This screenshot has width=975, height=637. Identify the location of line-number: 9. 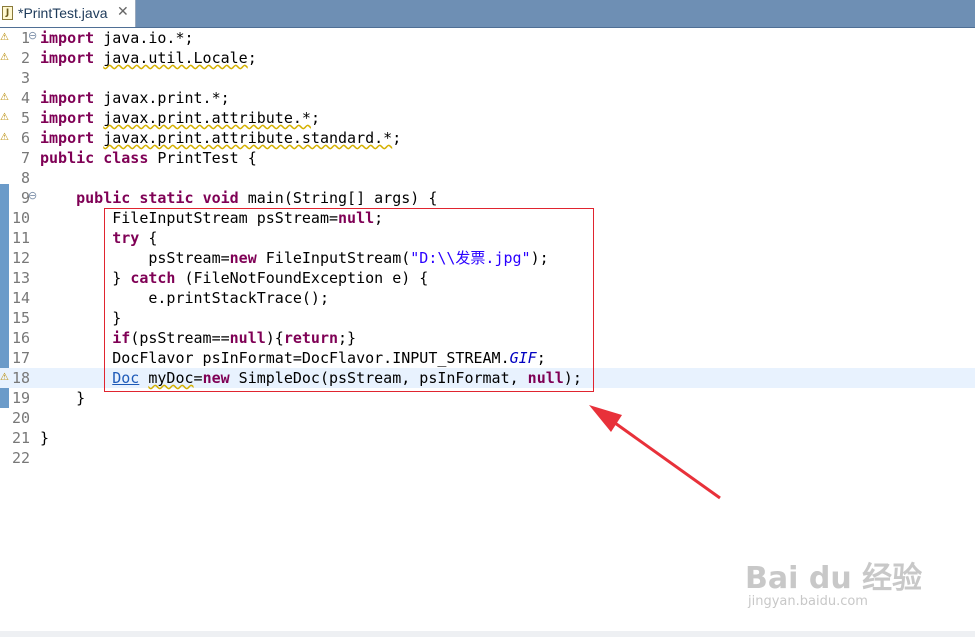
(25, 198).